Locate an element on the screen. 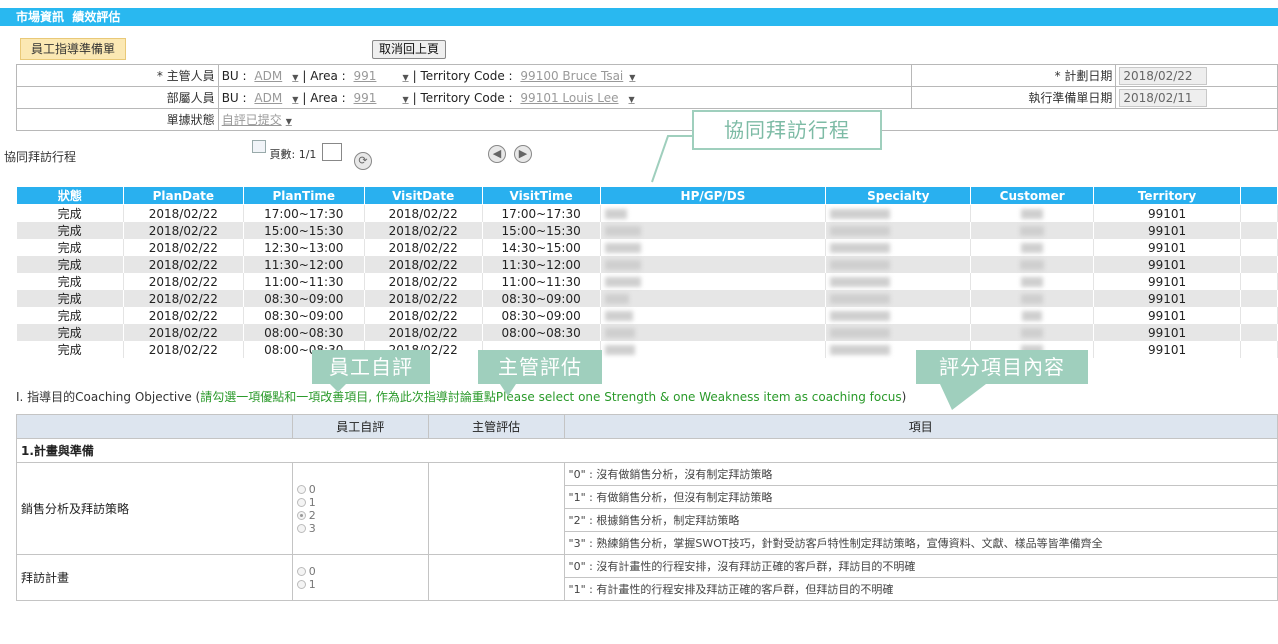 The width and height of the screenshot is (1278, 644). manager-bu-select: ADM ▼ is located at coordinates (278, 76).